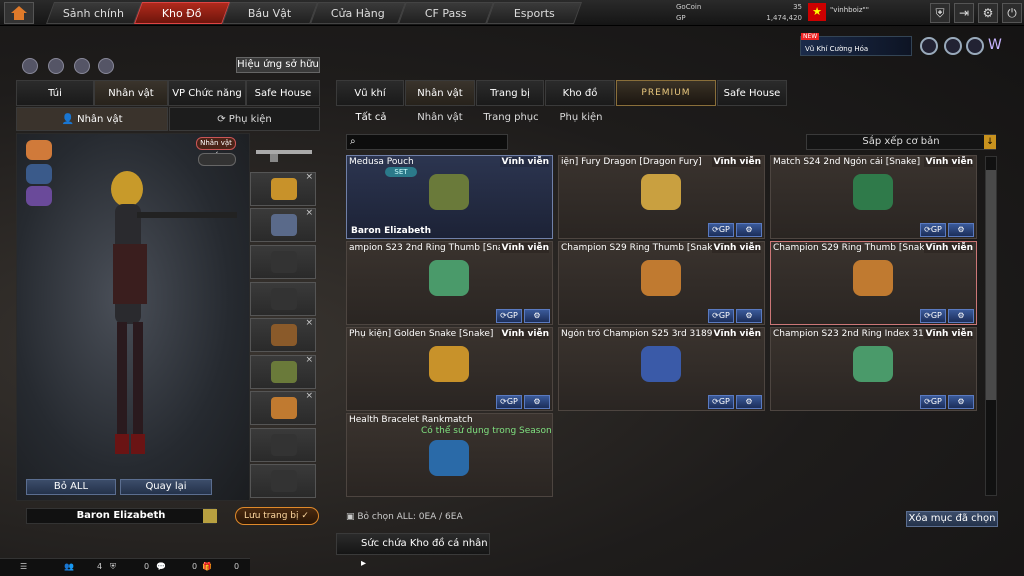  Describe the element at coordinates (210, 516) in the screenshot. I see `list-icon` at that location.